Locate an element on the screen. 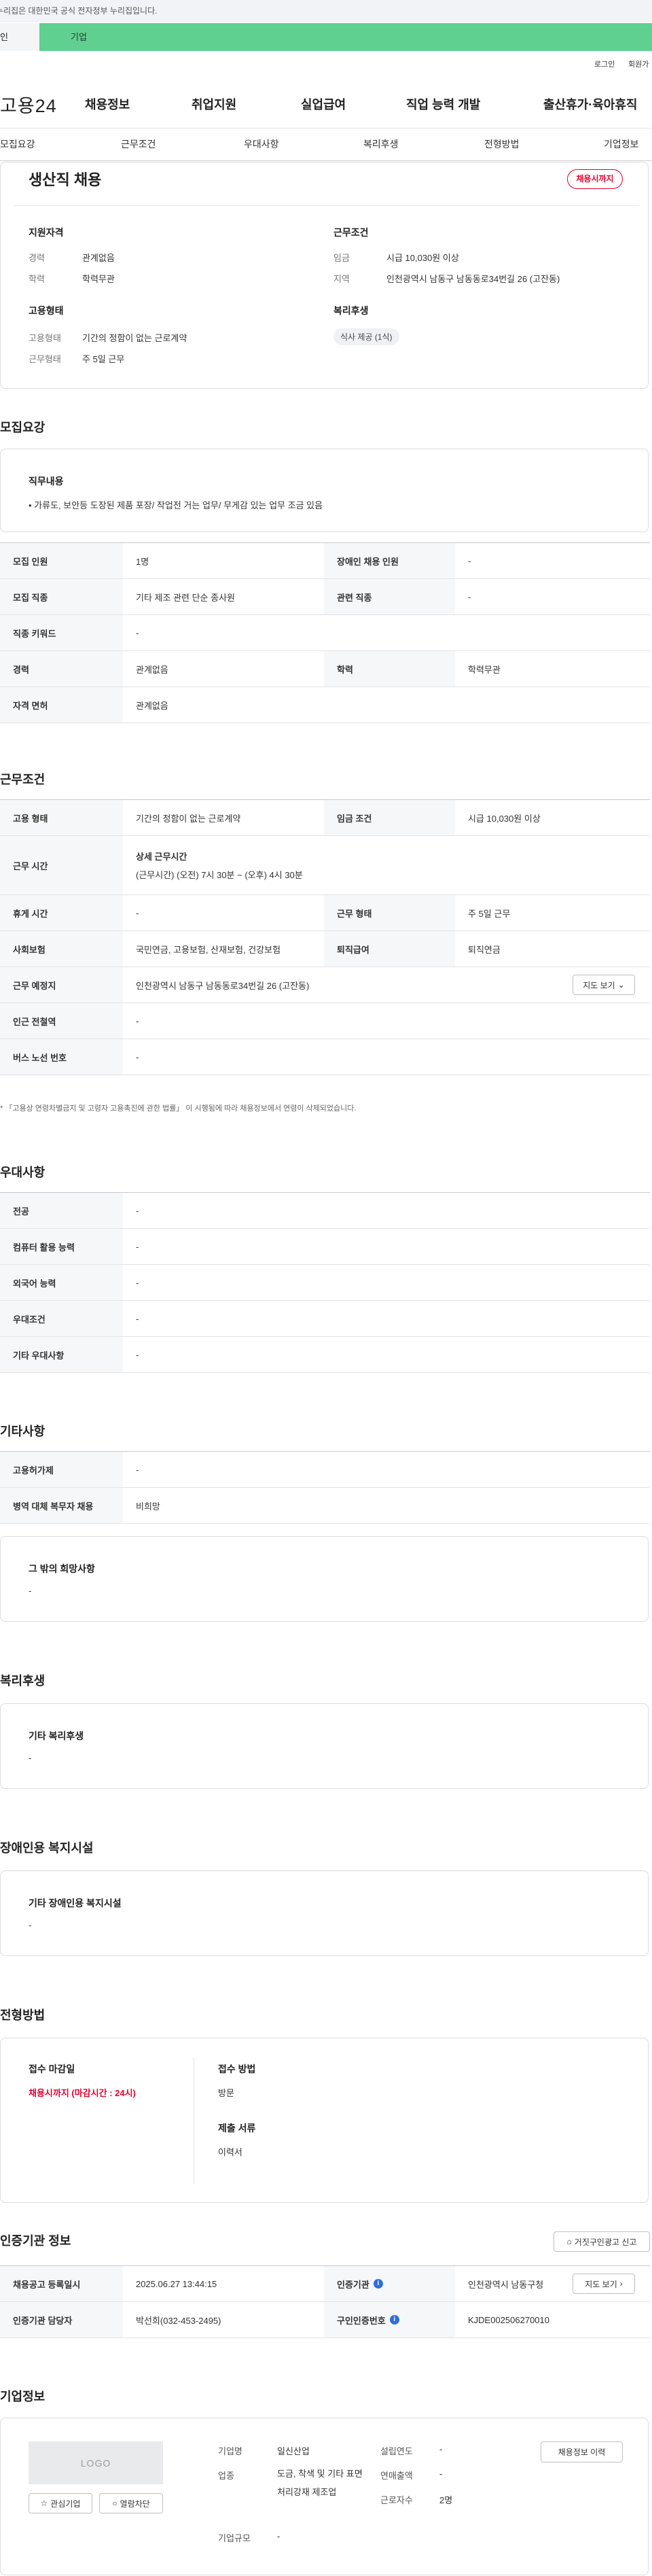 Image resolution: width=652 pixels, height=2576 pixels. table-cell: 인천광역시 남동구 남동동로34번길 26 (고잔동) 지도 보기 ⌄ is located at coordinates (387, 985).